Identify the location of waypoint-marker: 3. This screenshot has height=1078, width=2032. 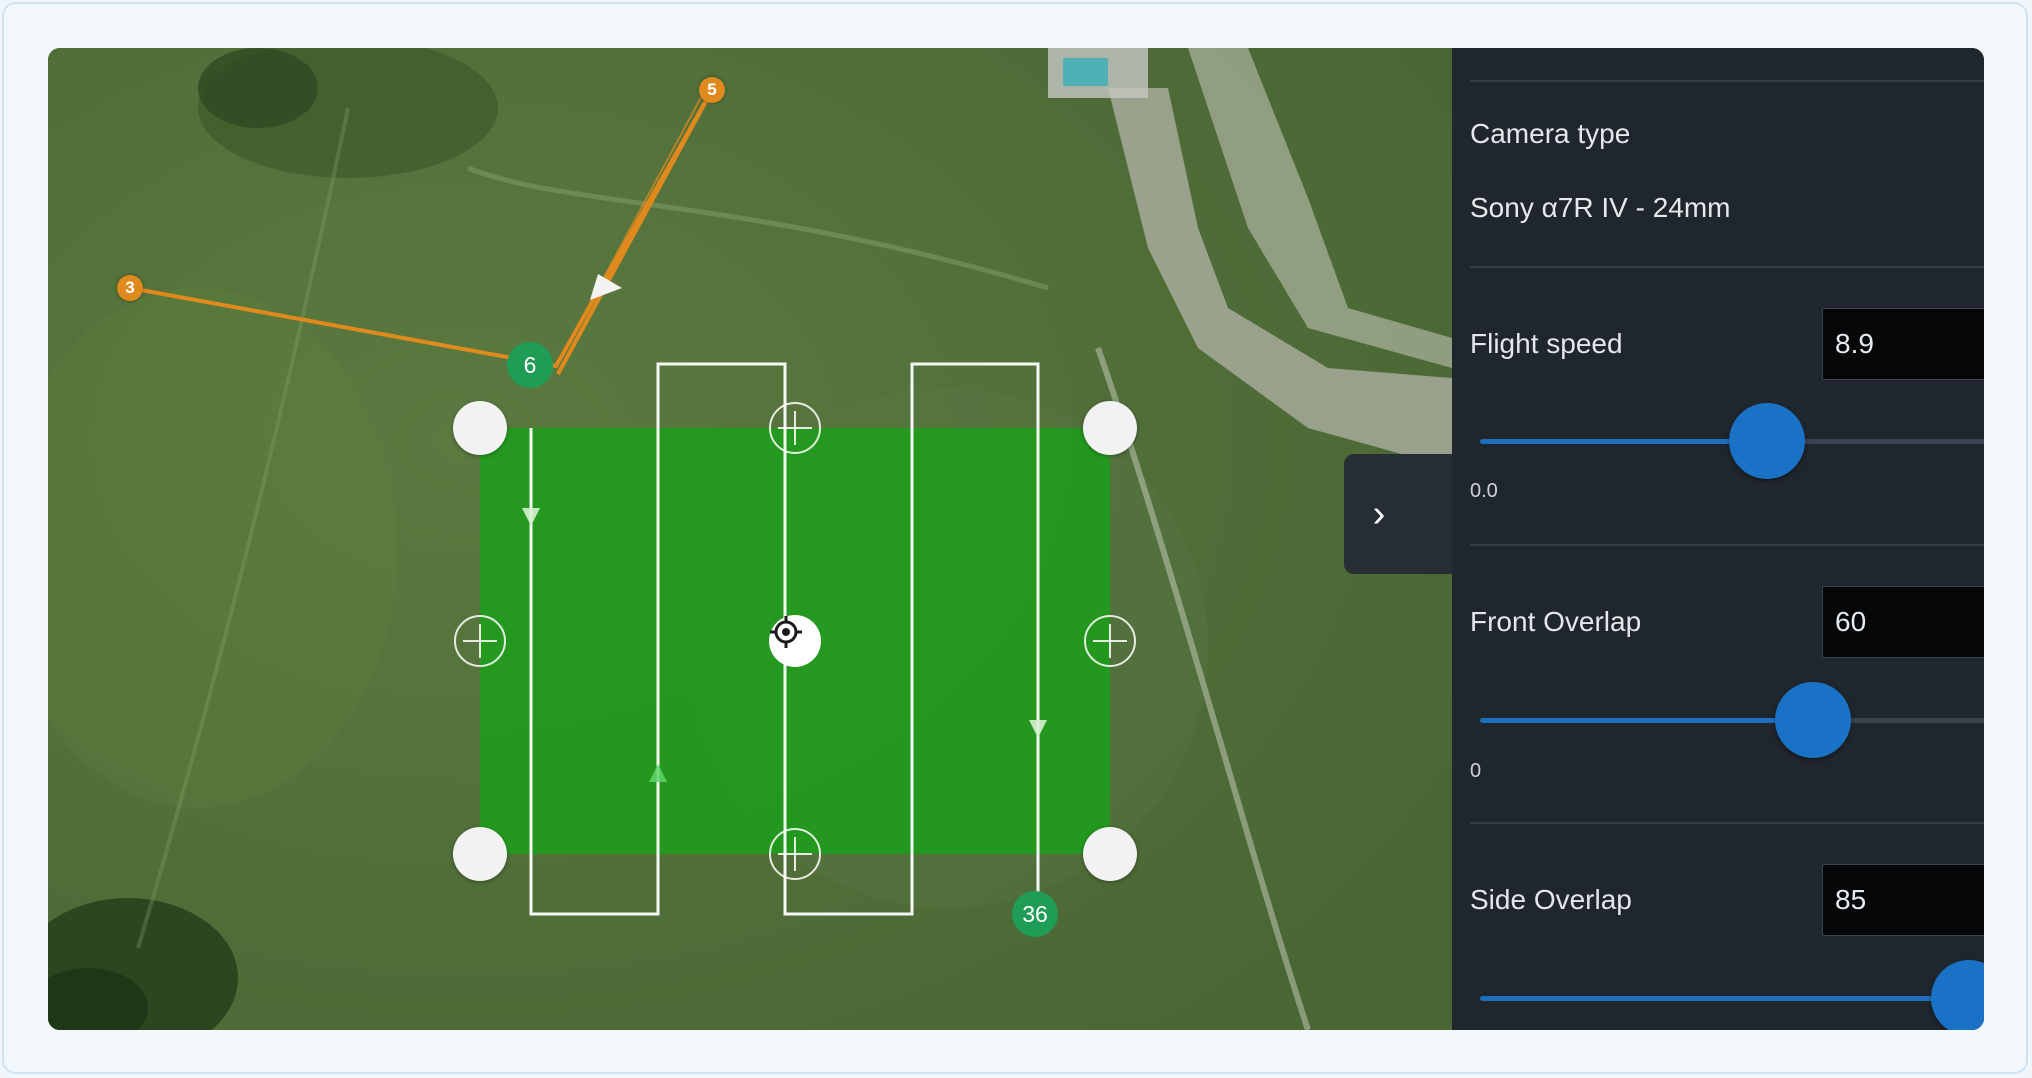
(130, 288).